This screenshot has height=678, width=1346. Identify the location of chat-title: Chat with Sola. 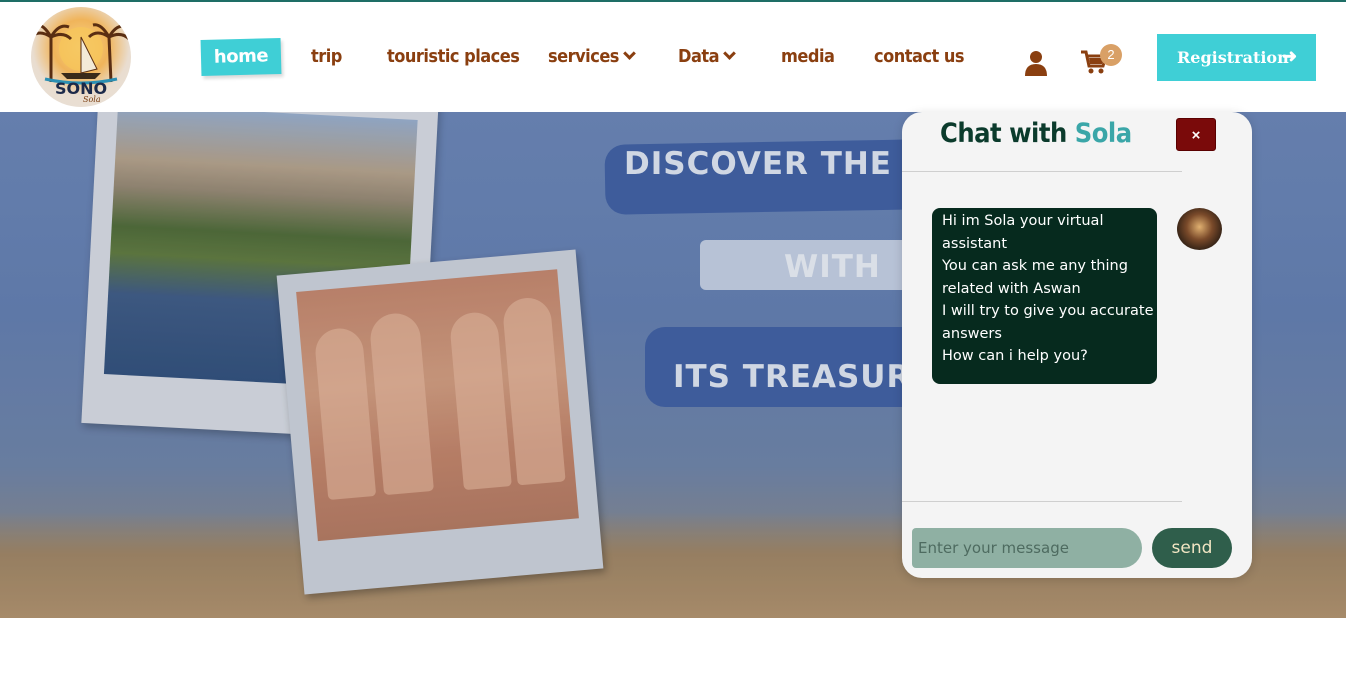
(1036, 133).